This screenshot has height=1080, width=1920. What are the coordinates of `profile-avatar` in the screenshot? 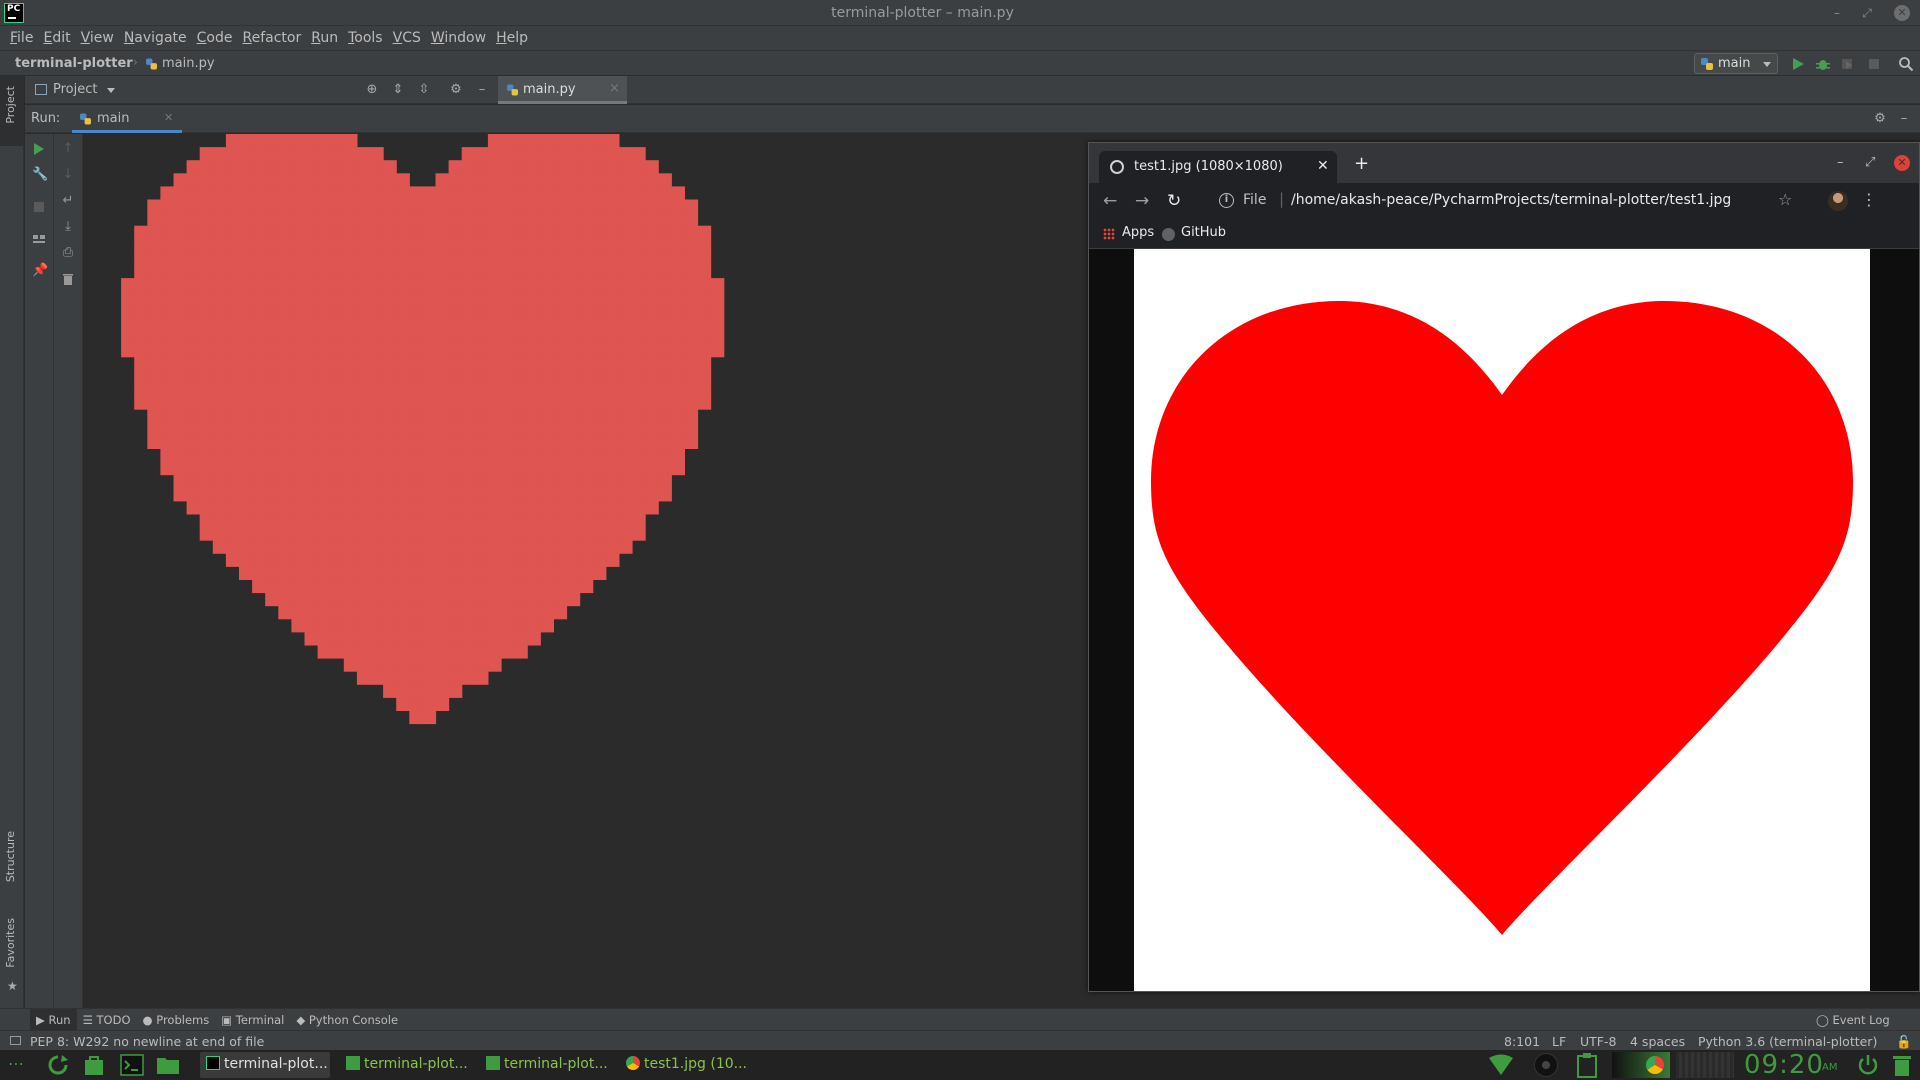 It's located at (1838, 201).